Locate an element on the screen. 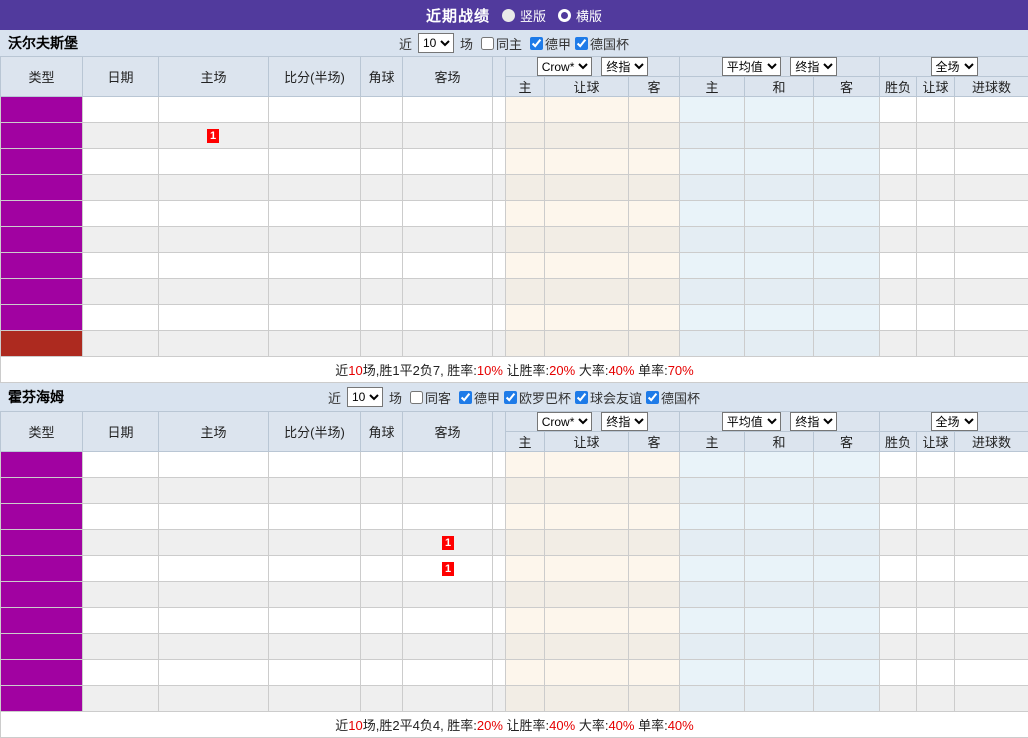 This screenshot has width=1028, height=738. summary-segment: 大率: is located at coordinates (591, 725).